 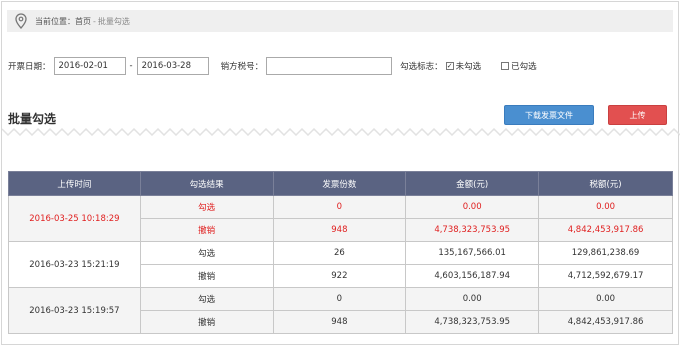 I want to click on table-row: 2016-03-25 10:18:29 勾选 0 0.00 0.00, so click(x=340, y=218).